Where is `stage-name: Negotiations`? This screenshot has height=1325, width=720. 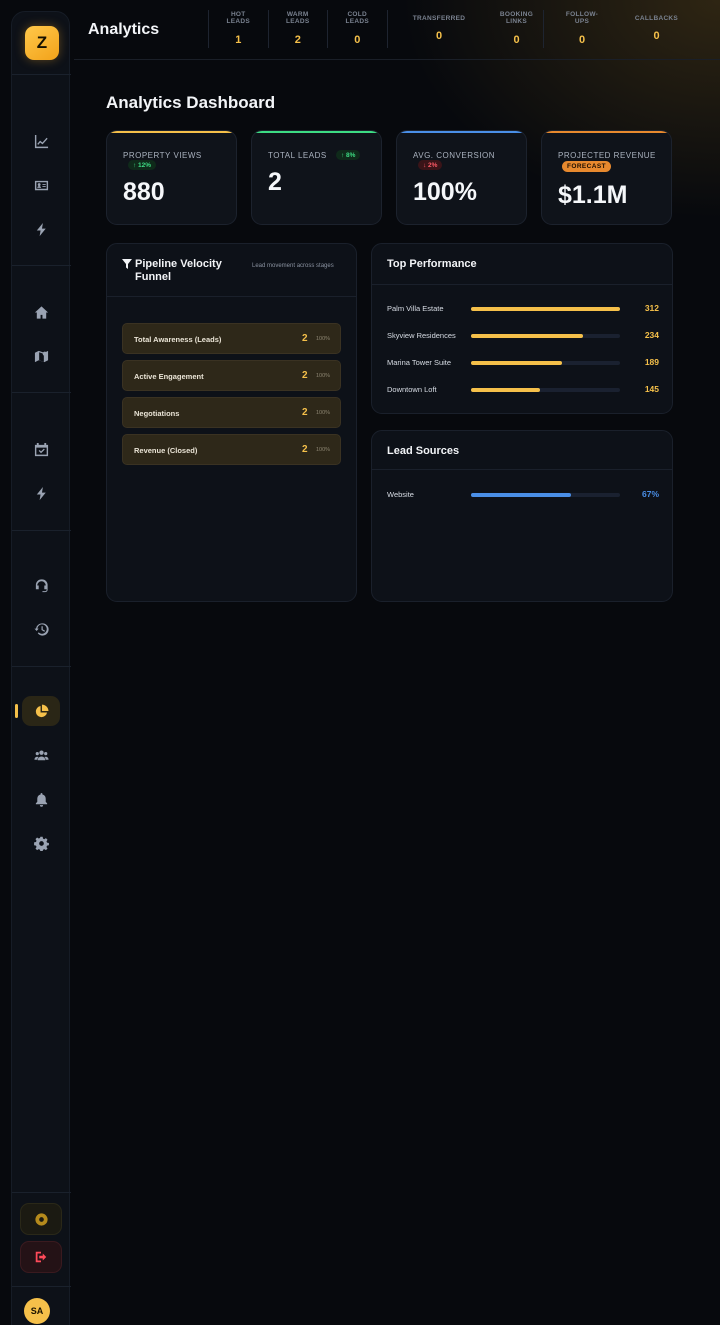
stage-name: Negotiations is located at coordinates (157, 413).